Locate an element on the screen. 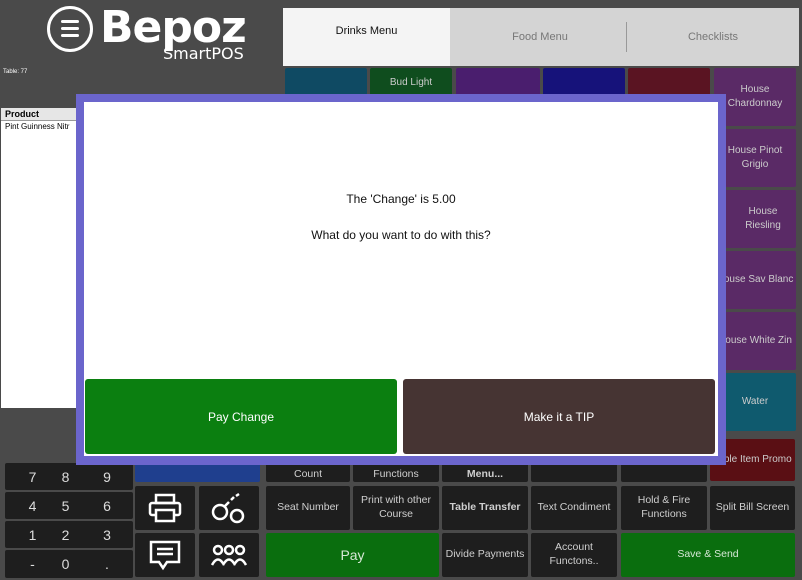 This screenshot has width=802, height=580. drink-button-house-pinot-grigio: House Pinot Grigio is located at coordinates (755, 158).